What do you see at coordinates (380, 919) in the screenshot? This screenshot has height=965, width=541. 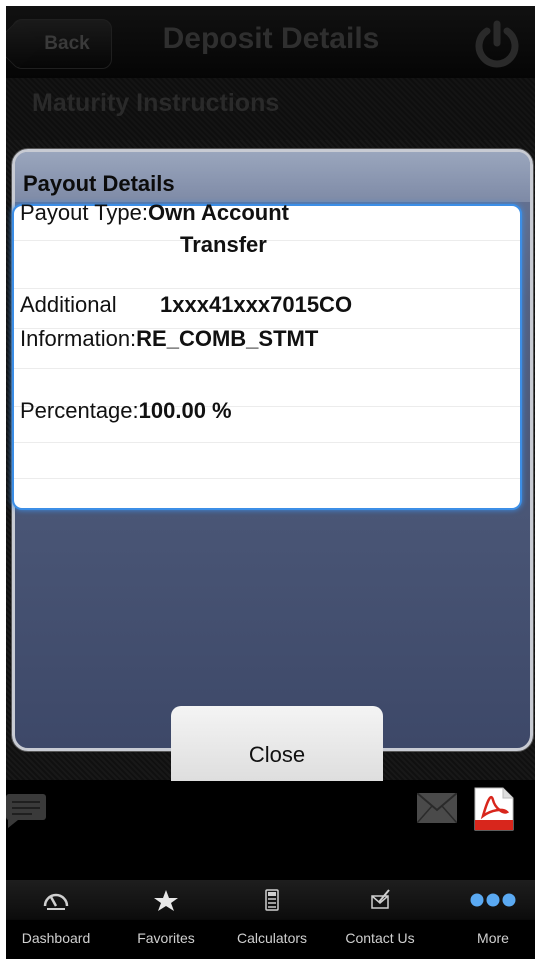 I see `tab-contact-us: Contact Us` at bounding box center [380, 919].